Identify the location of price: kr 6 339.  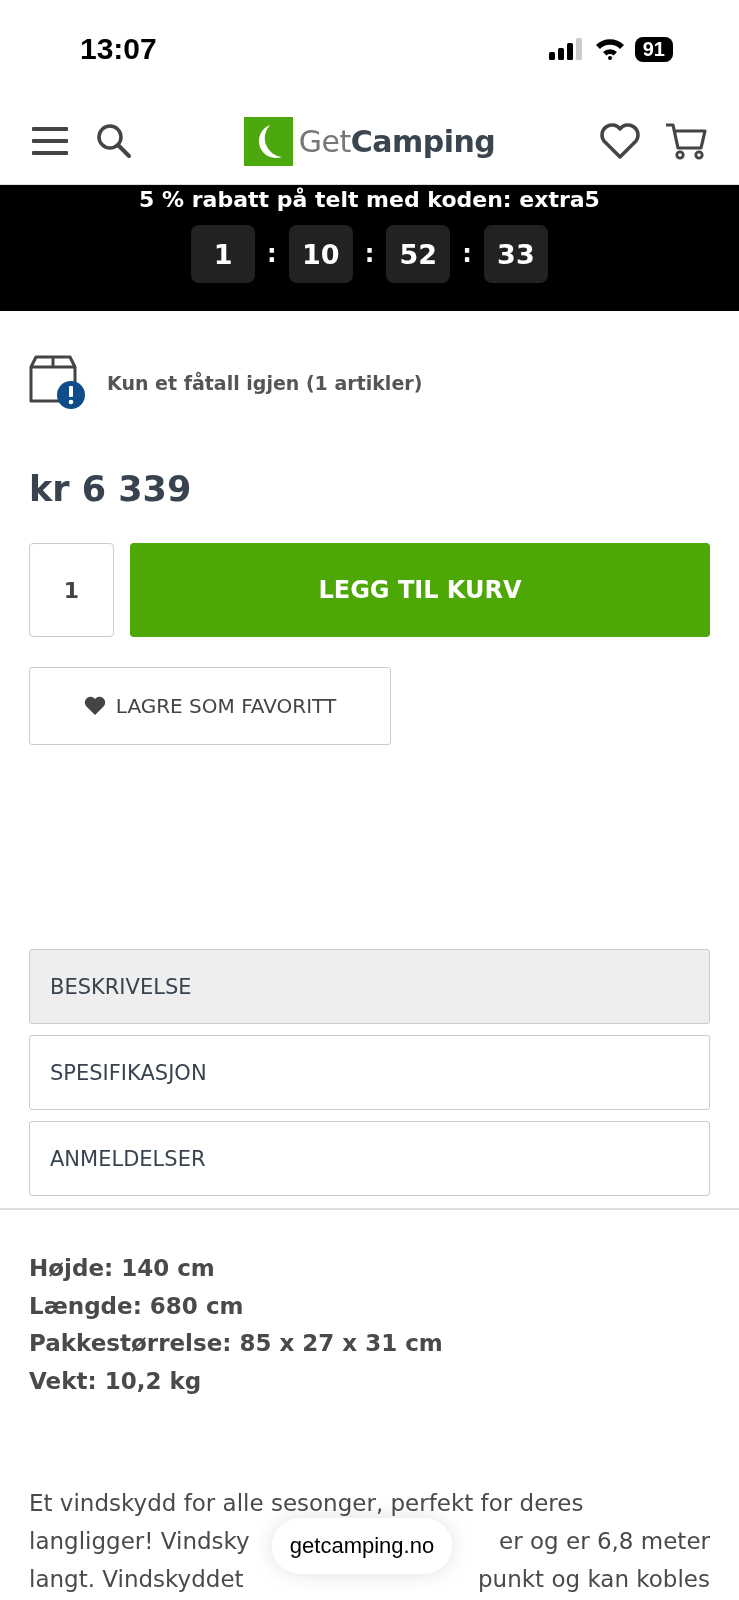
(111, 489).